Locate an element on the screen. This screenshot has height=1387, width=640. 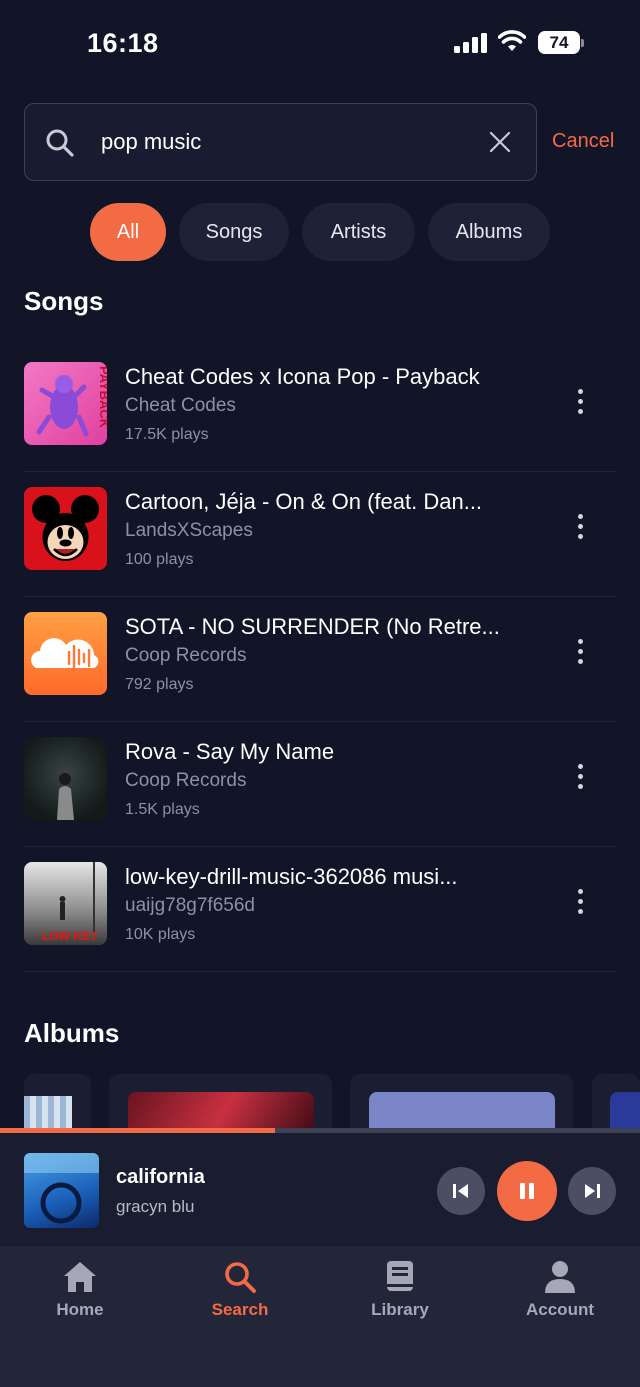
pause-icon is located at coordinates (527, 1191).